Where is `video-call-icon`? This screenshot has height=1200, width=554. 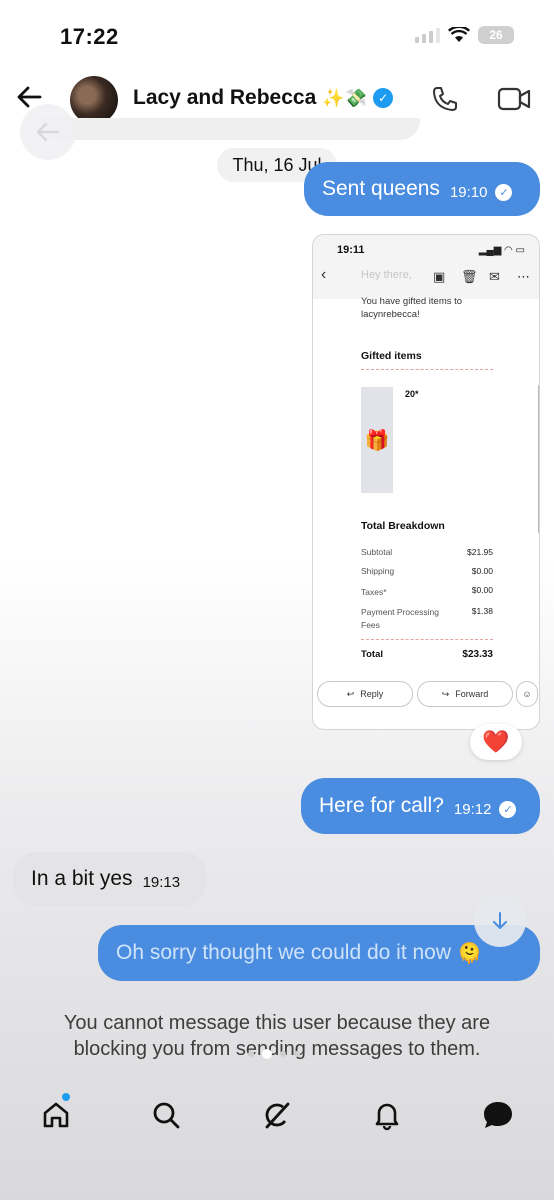 video-call-icon is located at coordinates (514, 99).